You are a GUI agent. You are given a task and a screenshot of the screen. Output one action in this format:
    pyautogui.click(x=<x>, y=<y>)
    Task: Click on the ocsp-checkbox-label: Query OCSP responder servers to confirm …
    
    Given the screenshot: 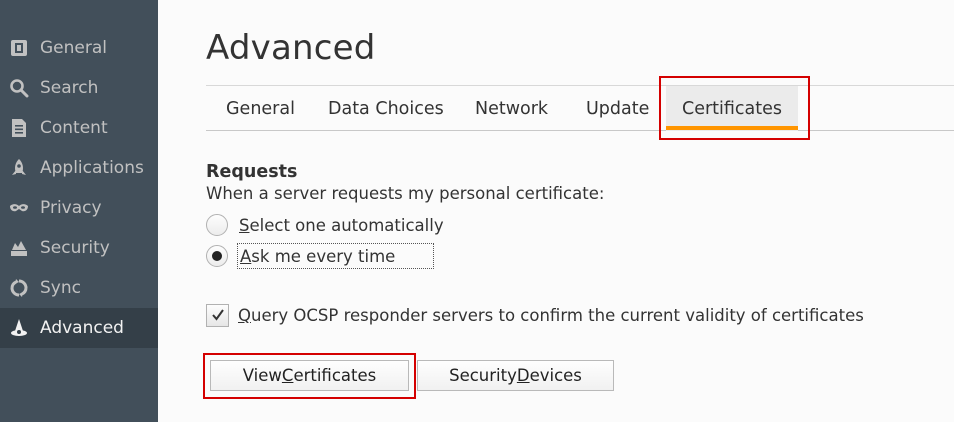 What is the action you would take?
    pyautogui.click(x=551, y=315)
    